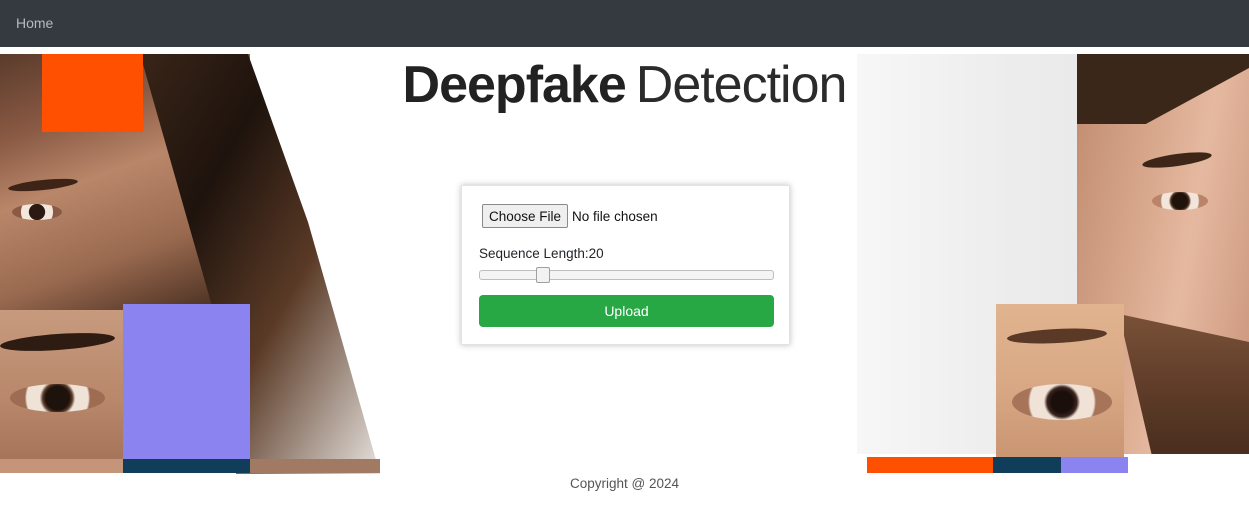  Describe the element at coordinates (741, 85) in the screenshot. I see `title-light-word: Detection` at that location.